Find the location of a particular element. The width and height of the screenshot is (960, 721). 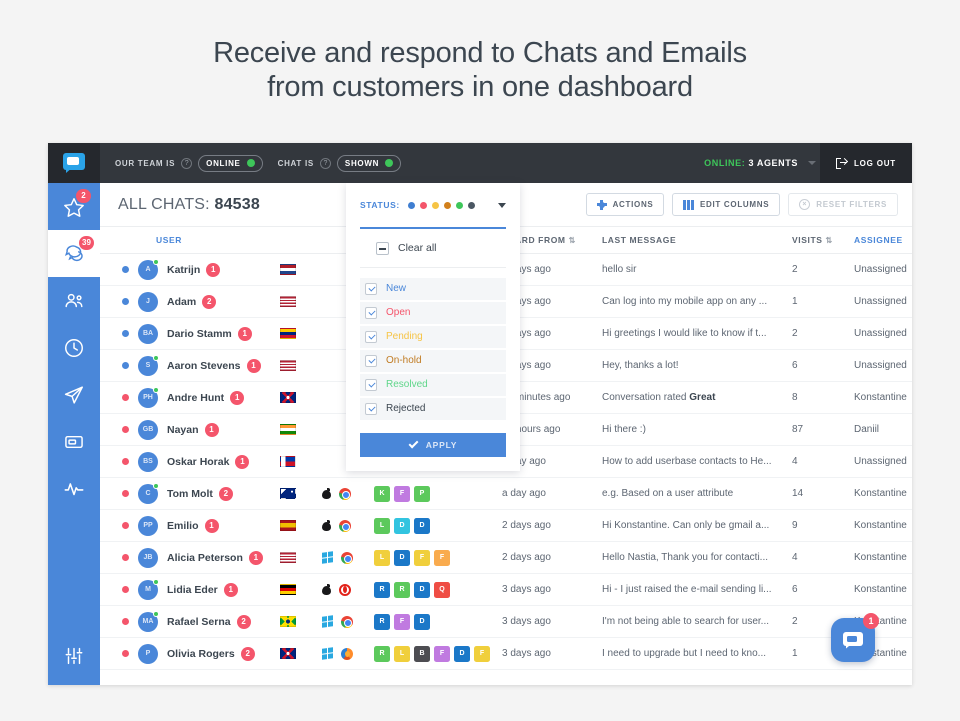

chat-logo-icon is located at coordinates (74, 163).